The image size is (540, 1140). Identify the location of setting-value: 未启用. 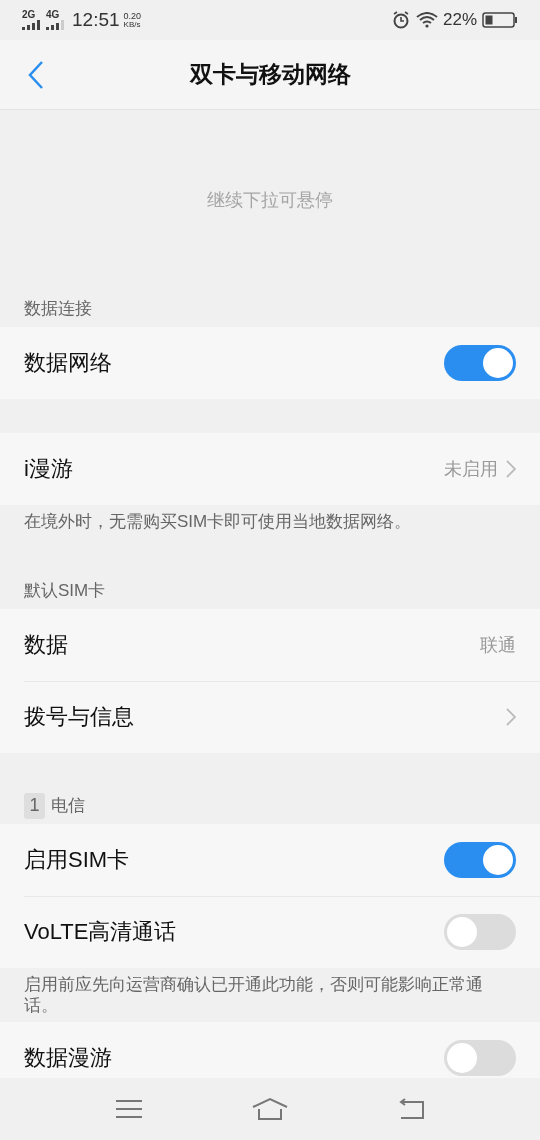
(471, 469).